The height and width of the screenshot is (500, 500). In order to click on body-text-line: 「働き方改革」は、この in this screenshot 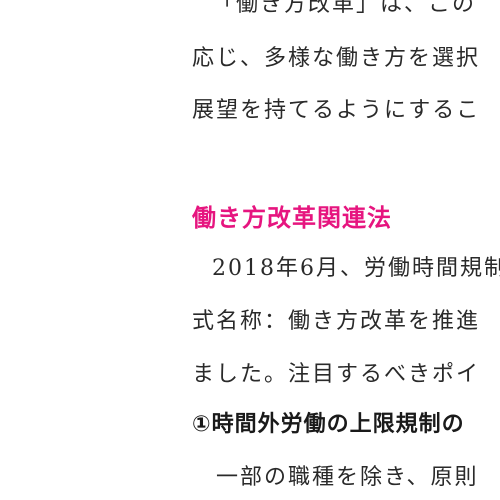, I will do `click(344, 8)`.